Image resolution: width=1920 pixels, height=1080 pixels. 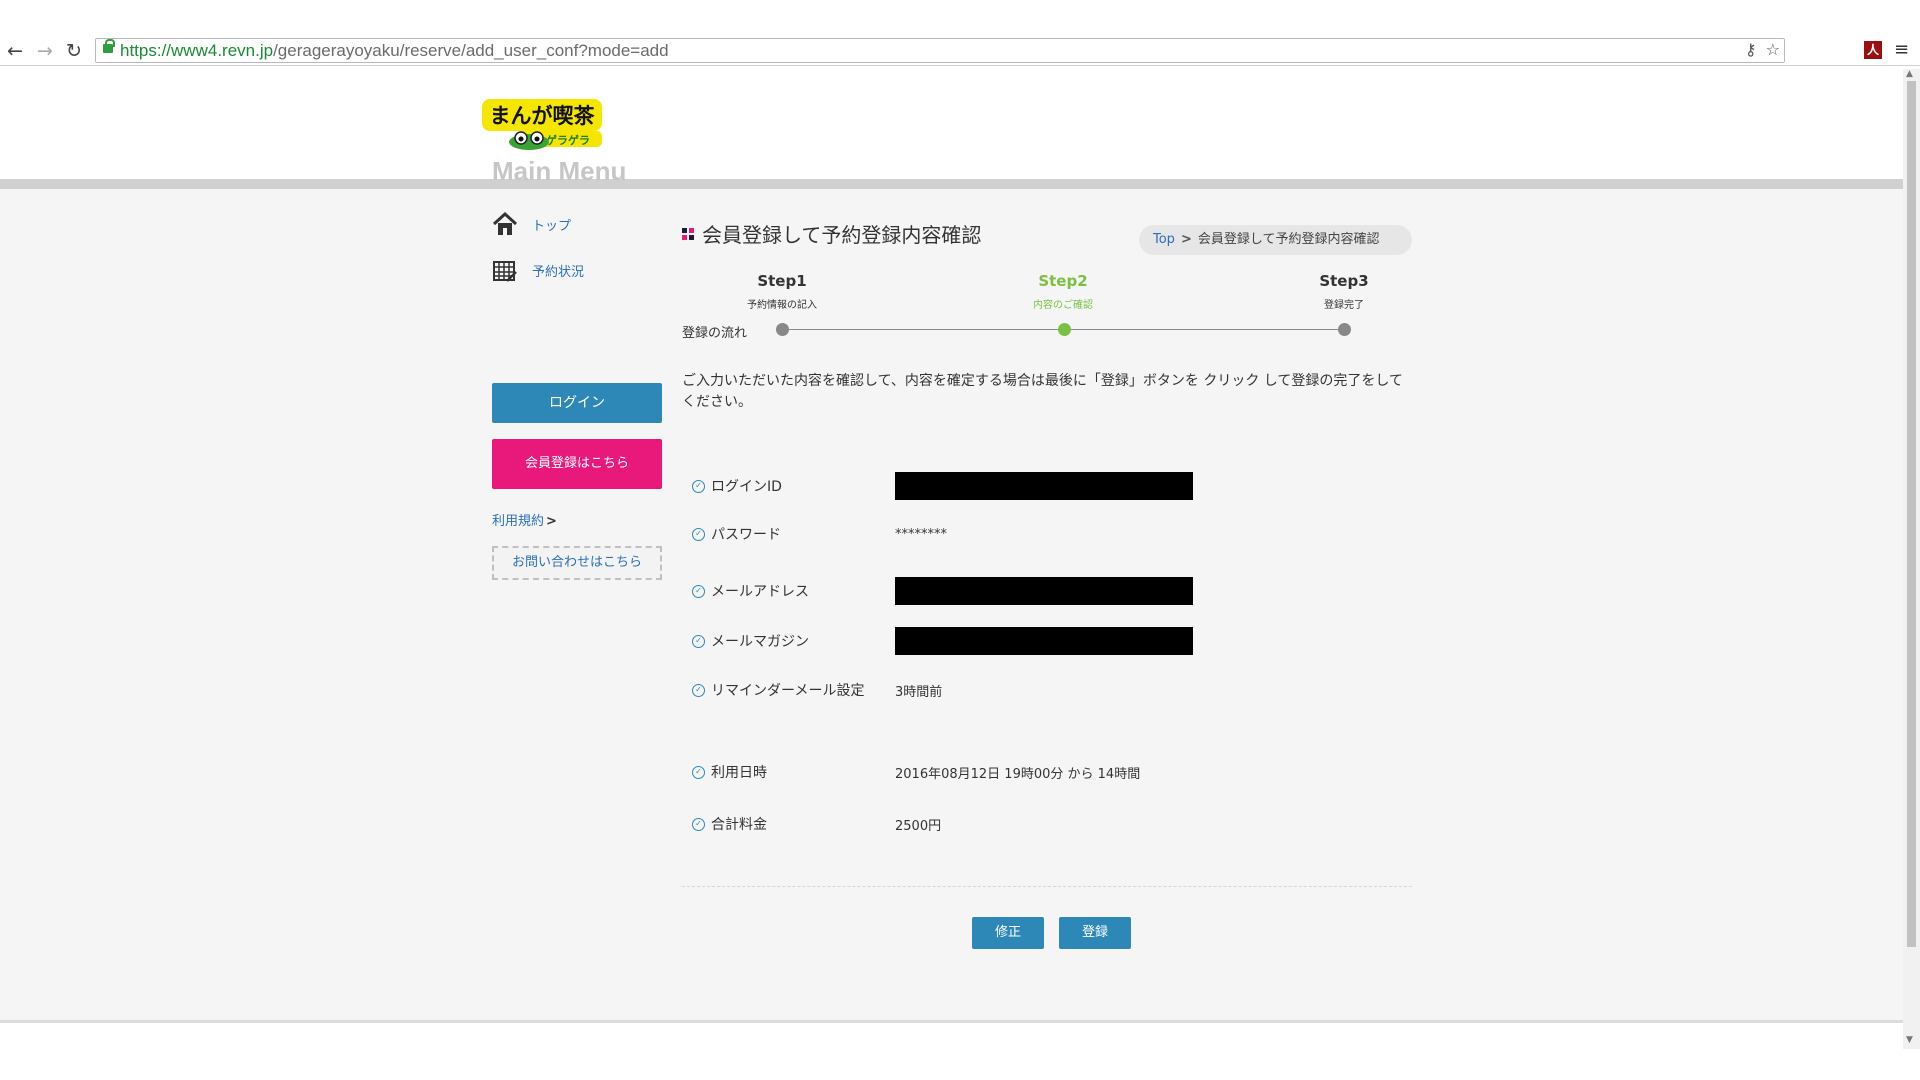 What do you see at coordinates (951, 124) in the screenshot?
I see `site-header: まんが喫茶 ゲラゲラ` at bounding box center [951, 124].